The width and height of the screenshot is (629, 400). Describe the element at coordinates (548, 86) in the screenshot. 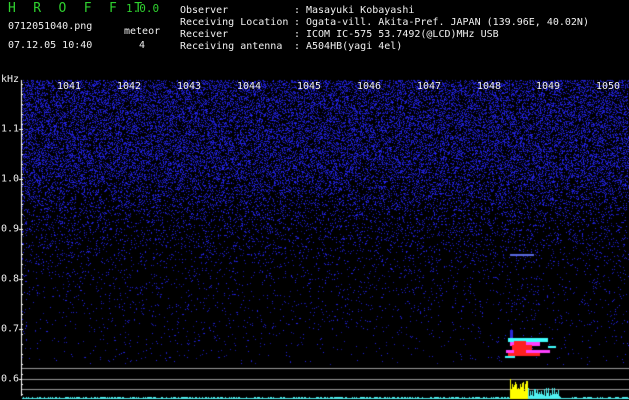

I see `x-tick-label: 1049` at that location.